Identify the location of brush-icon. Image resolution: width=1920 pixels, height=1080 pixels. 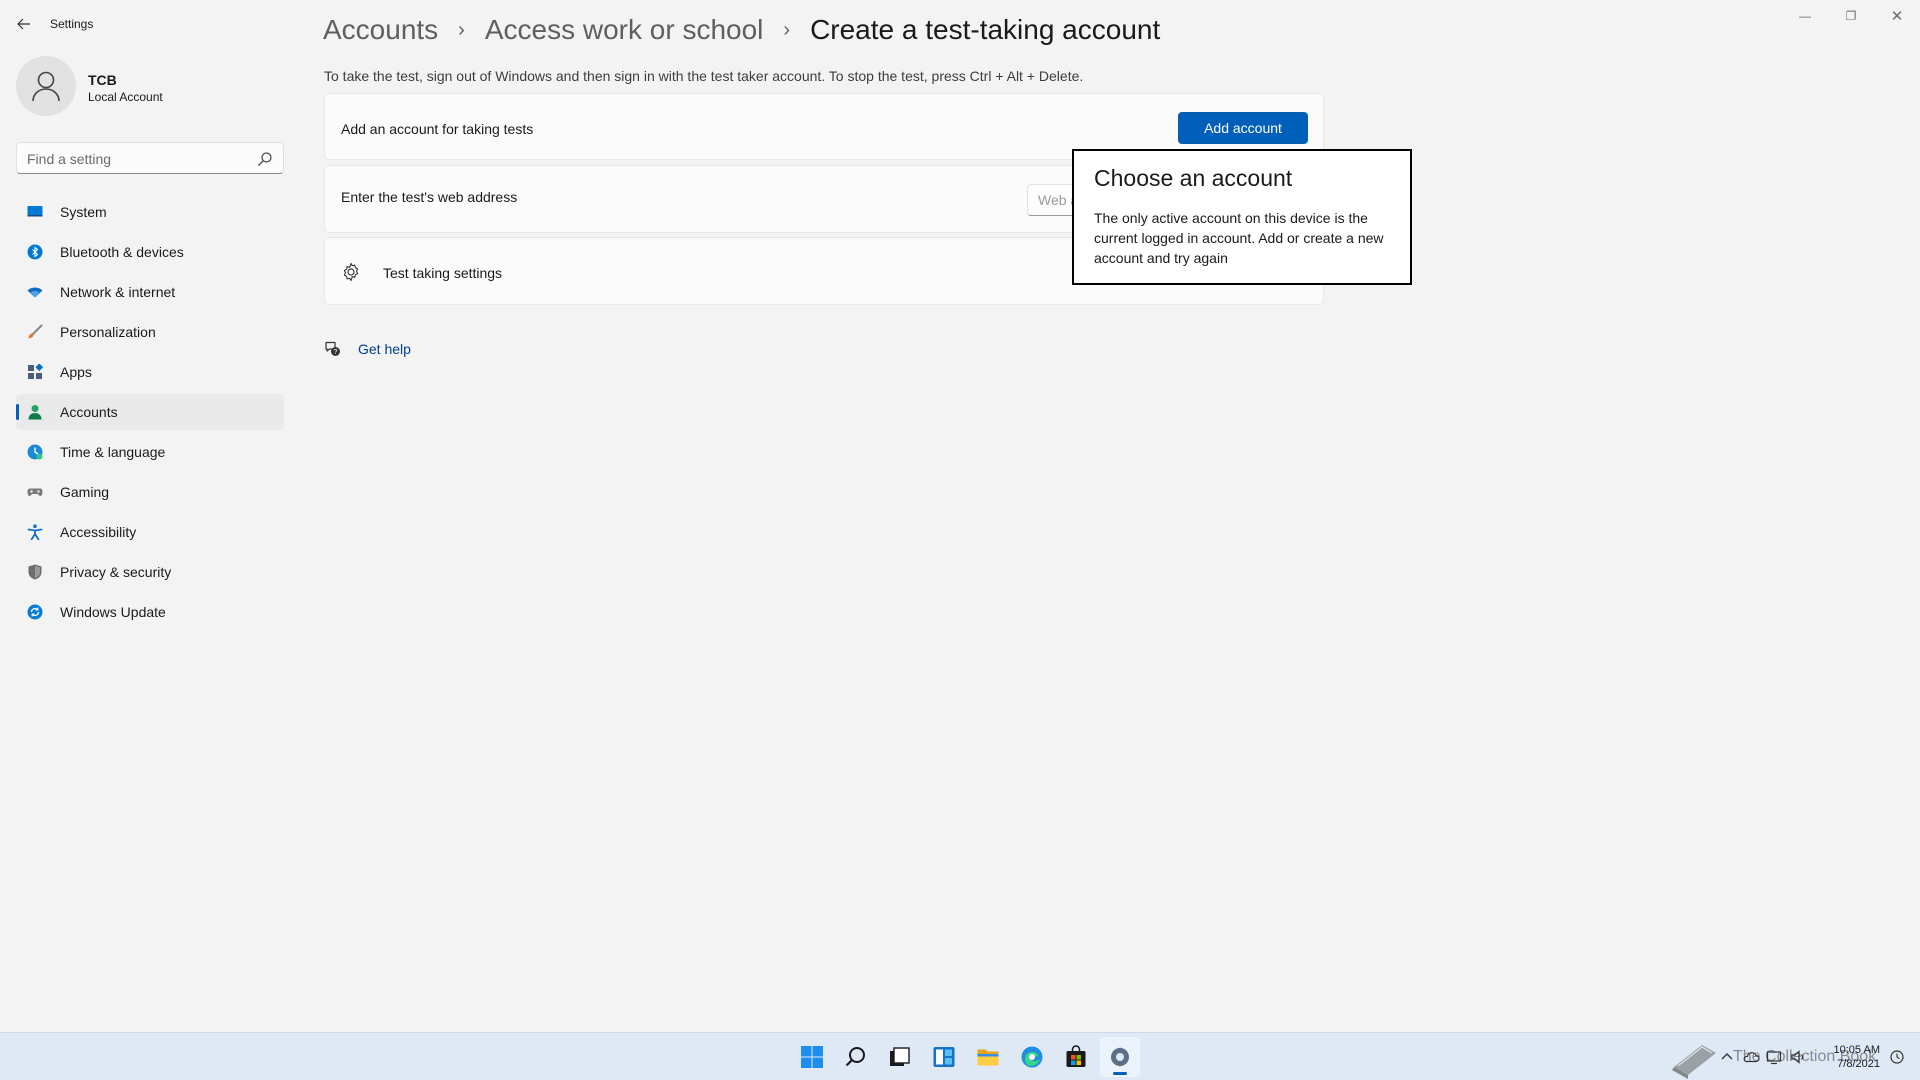
(35, 331).